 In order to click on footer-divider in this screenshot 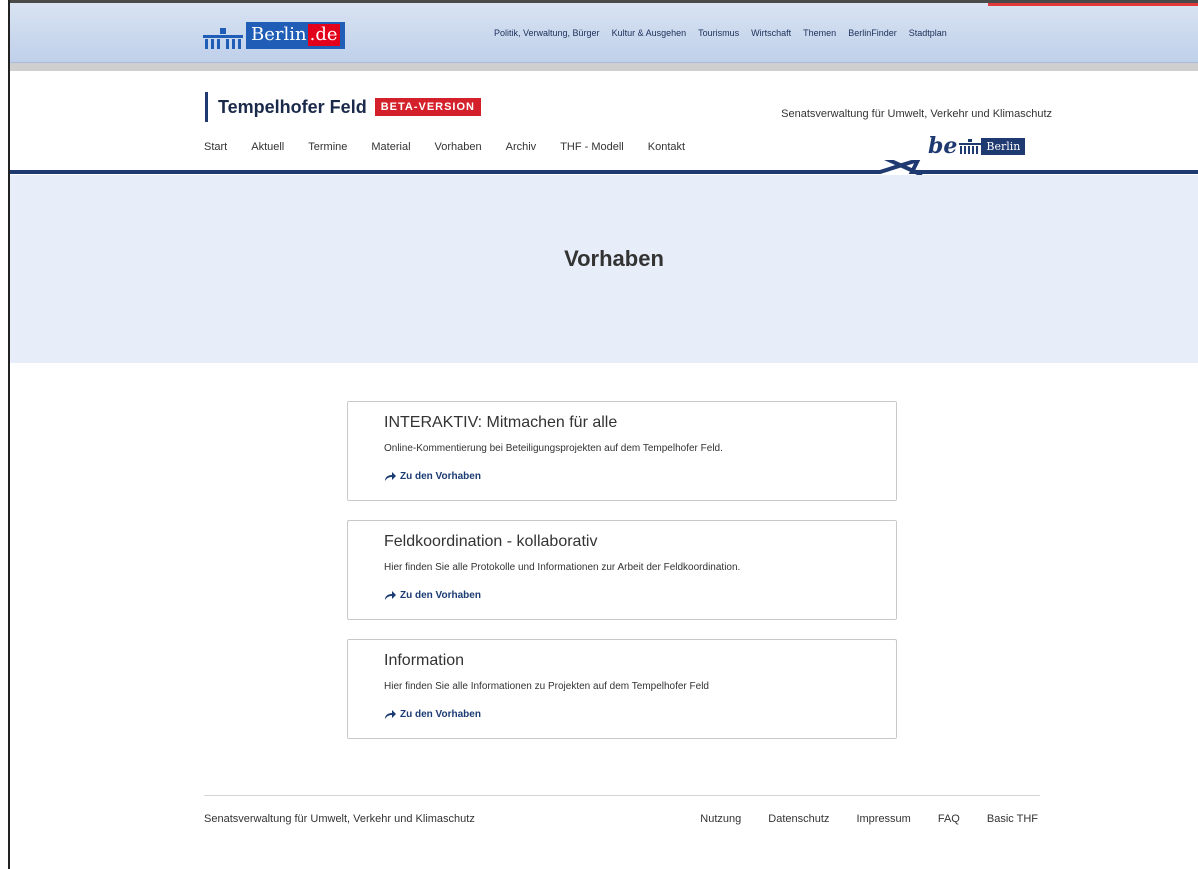, I will do `click(622, 795)`.